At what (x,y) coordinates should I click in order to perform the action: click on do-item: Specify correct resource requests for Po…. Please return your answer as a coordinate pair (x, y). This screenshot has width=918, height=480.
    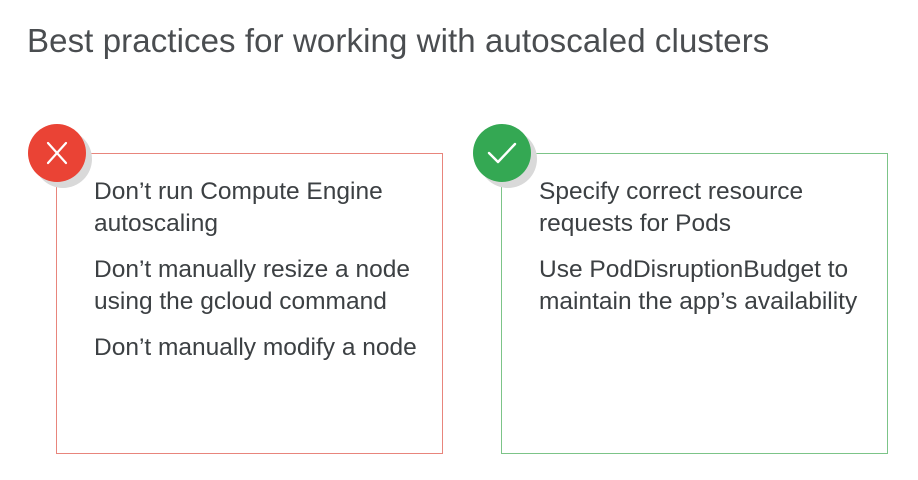
    Looking at the image, I should click on (671, 207).